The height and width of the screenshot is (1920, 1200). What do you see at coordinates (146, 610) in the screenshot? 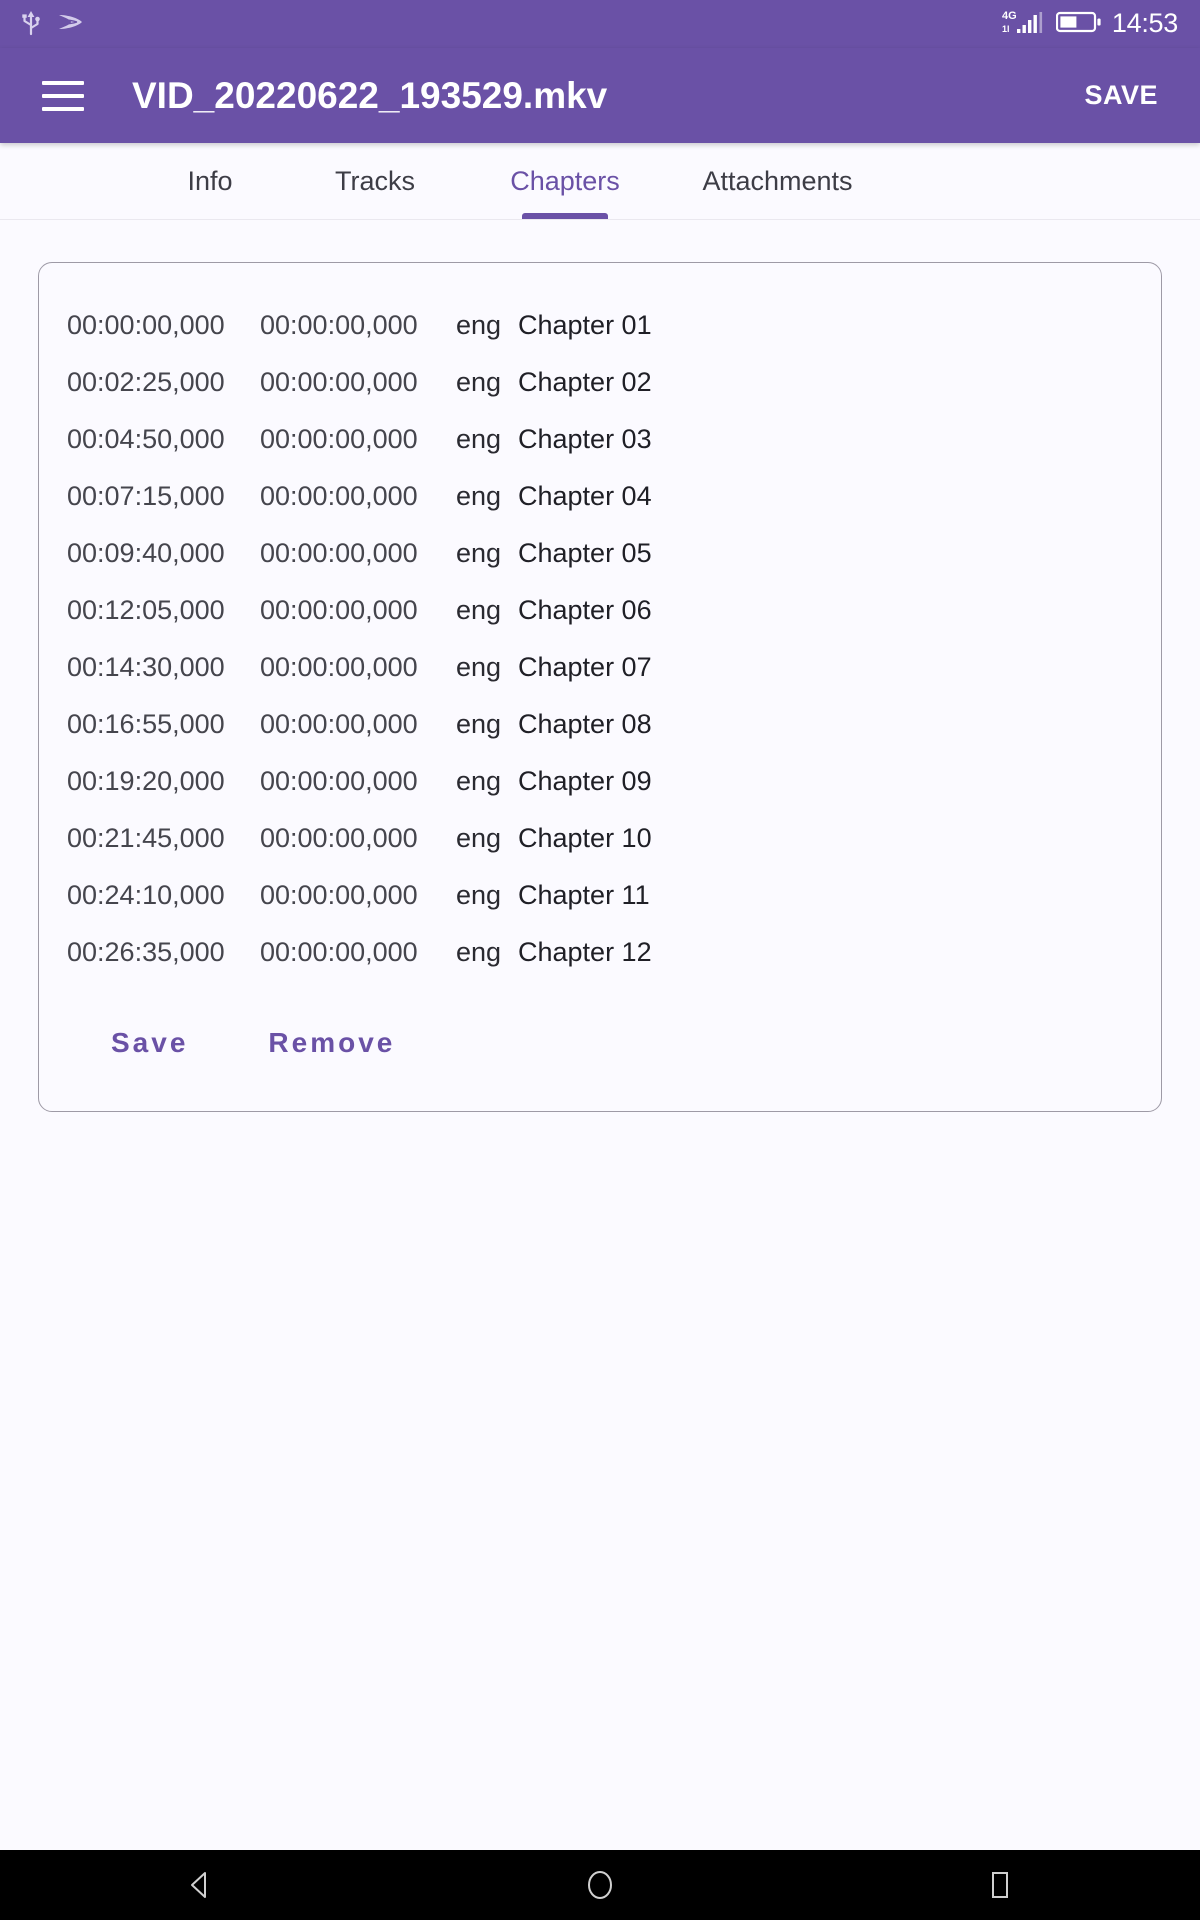
I see `chapter-start-time: 00:12:05,000` at bounding box center [146, 610].